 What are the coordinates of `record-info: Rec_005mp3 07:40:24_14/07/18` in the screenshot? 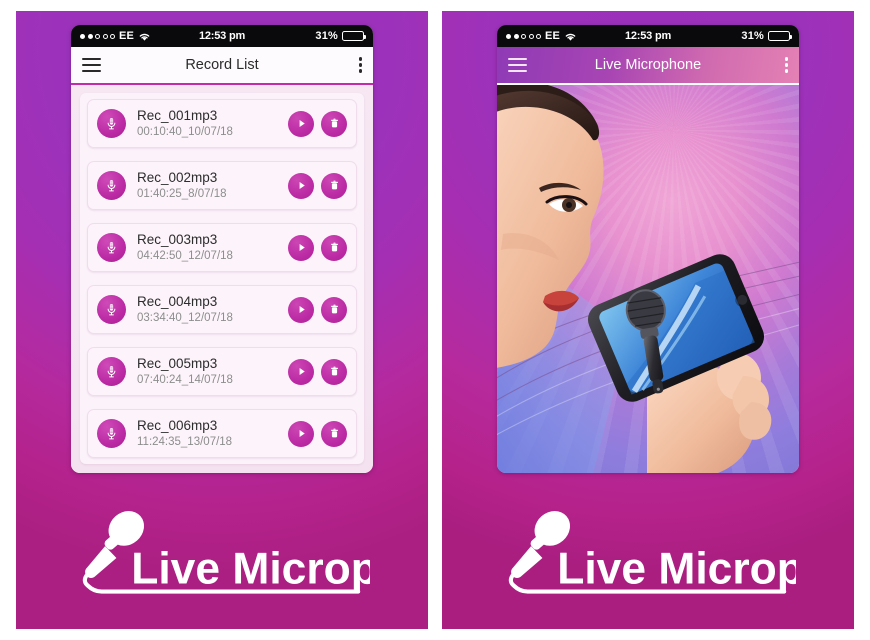 It's located at (212, 371).